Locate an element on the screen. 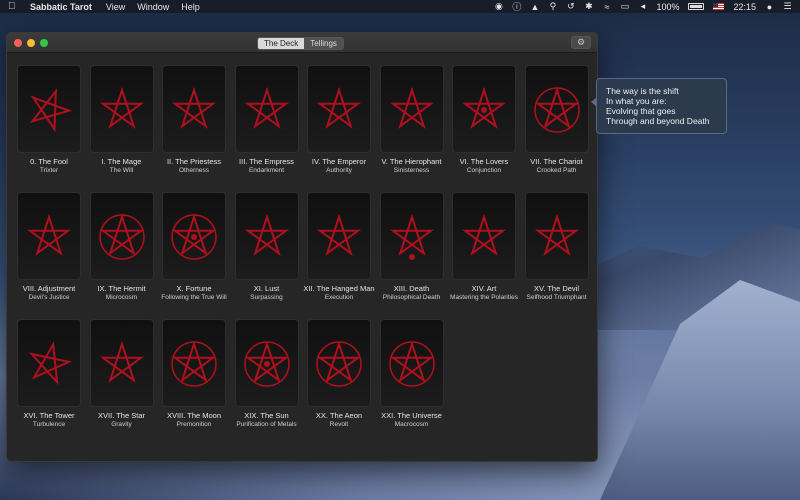  shield-icon: ▲ is located at coordinates (534, 7).